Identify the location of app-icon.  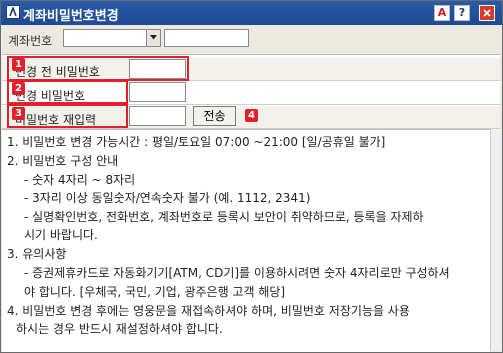
(13, 12).